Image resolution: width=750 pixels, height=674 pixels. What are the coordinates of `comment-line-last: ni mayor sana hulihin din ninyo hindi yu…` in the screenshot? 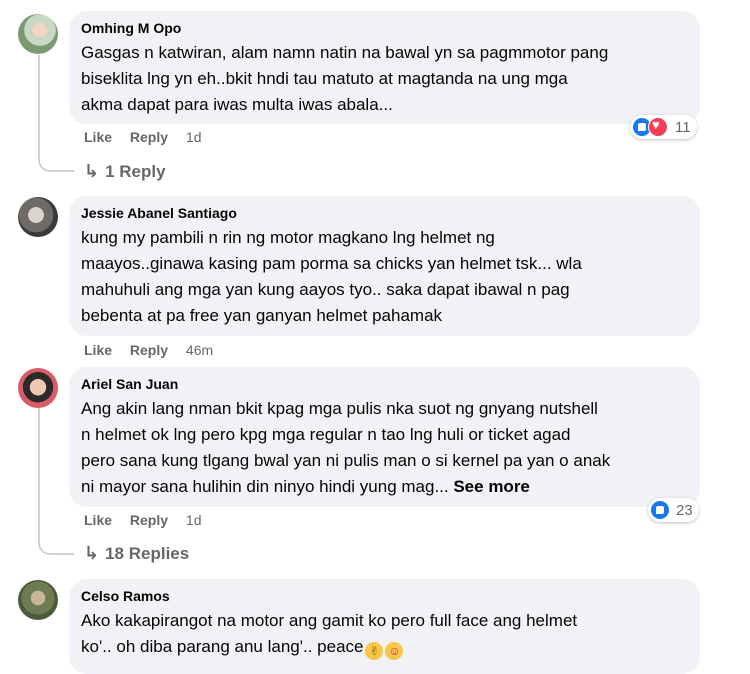 It's located at (384, 487).